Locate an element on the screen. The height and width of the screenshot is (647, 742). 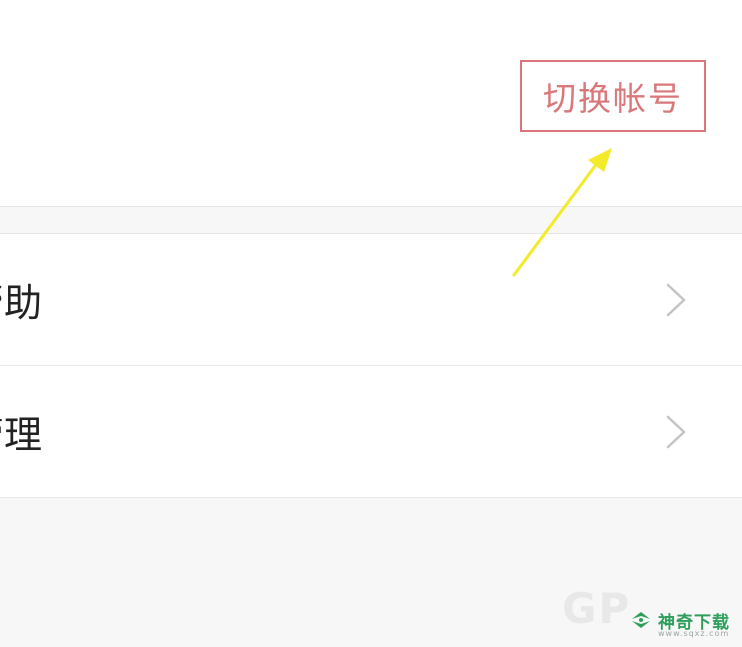
watermark: GP 神奇下载 www.sqxz.com is located at coordinates (639, 610).